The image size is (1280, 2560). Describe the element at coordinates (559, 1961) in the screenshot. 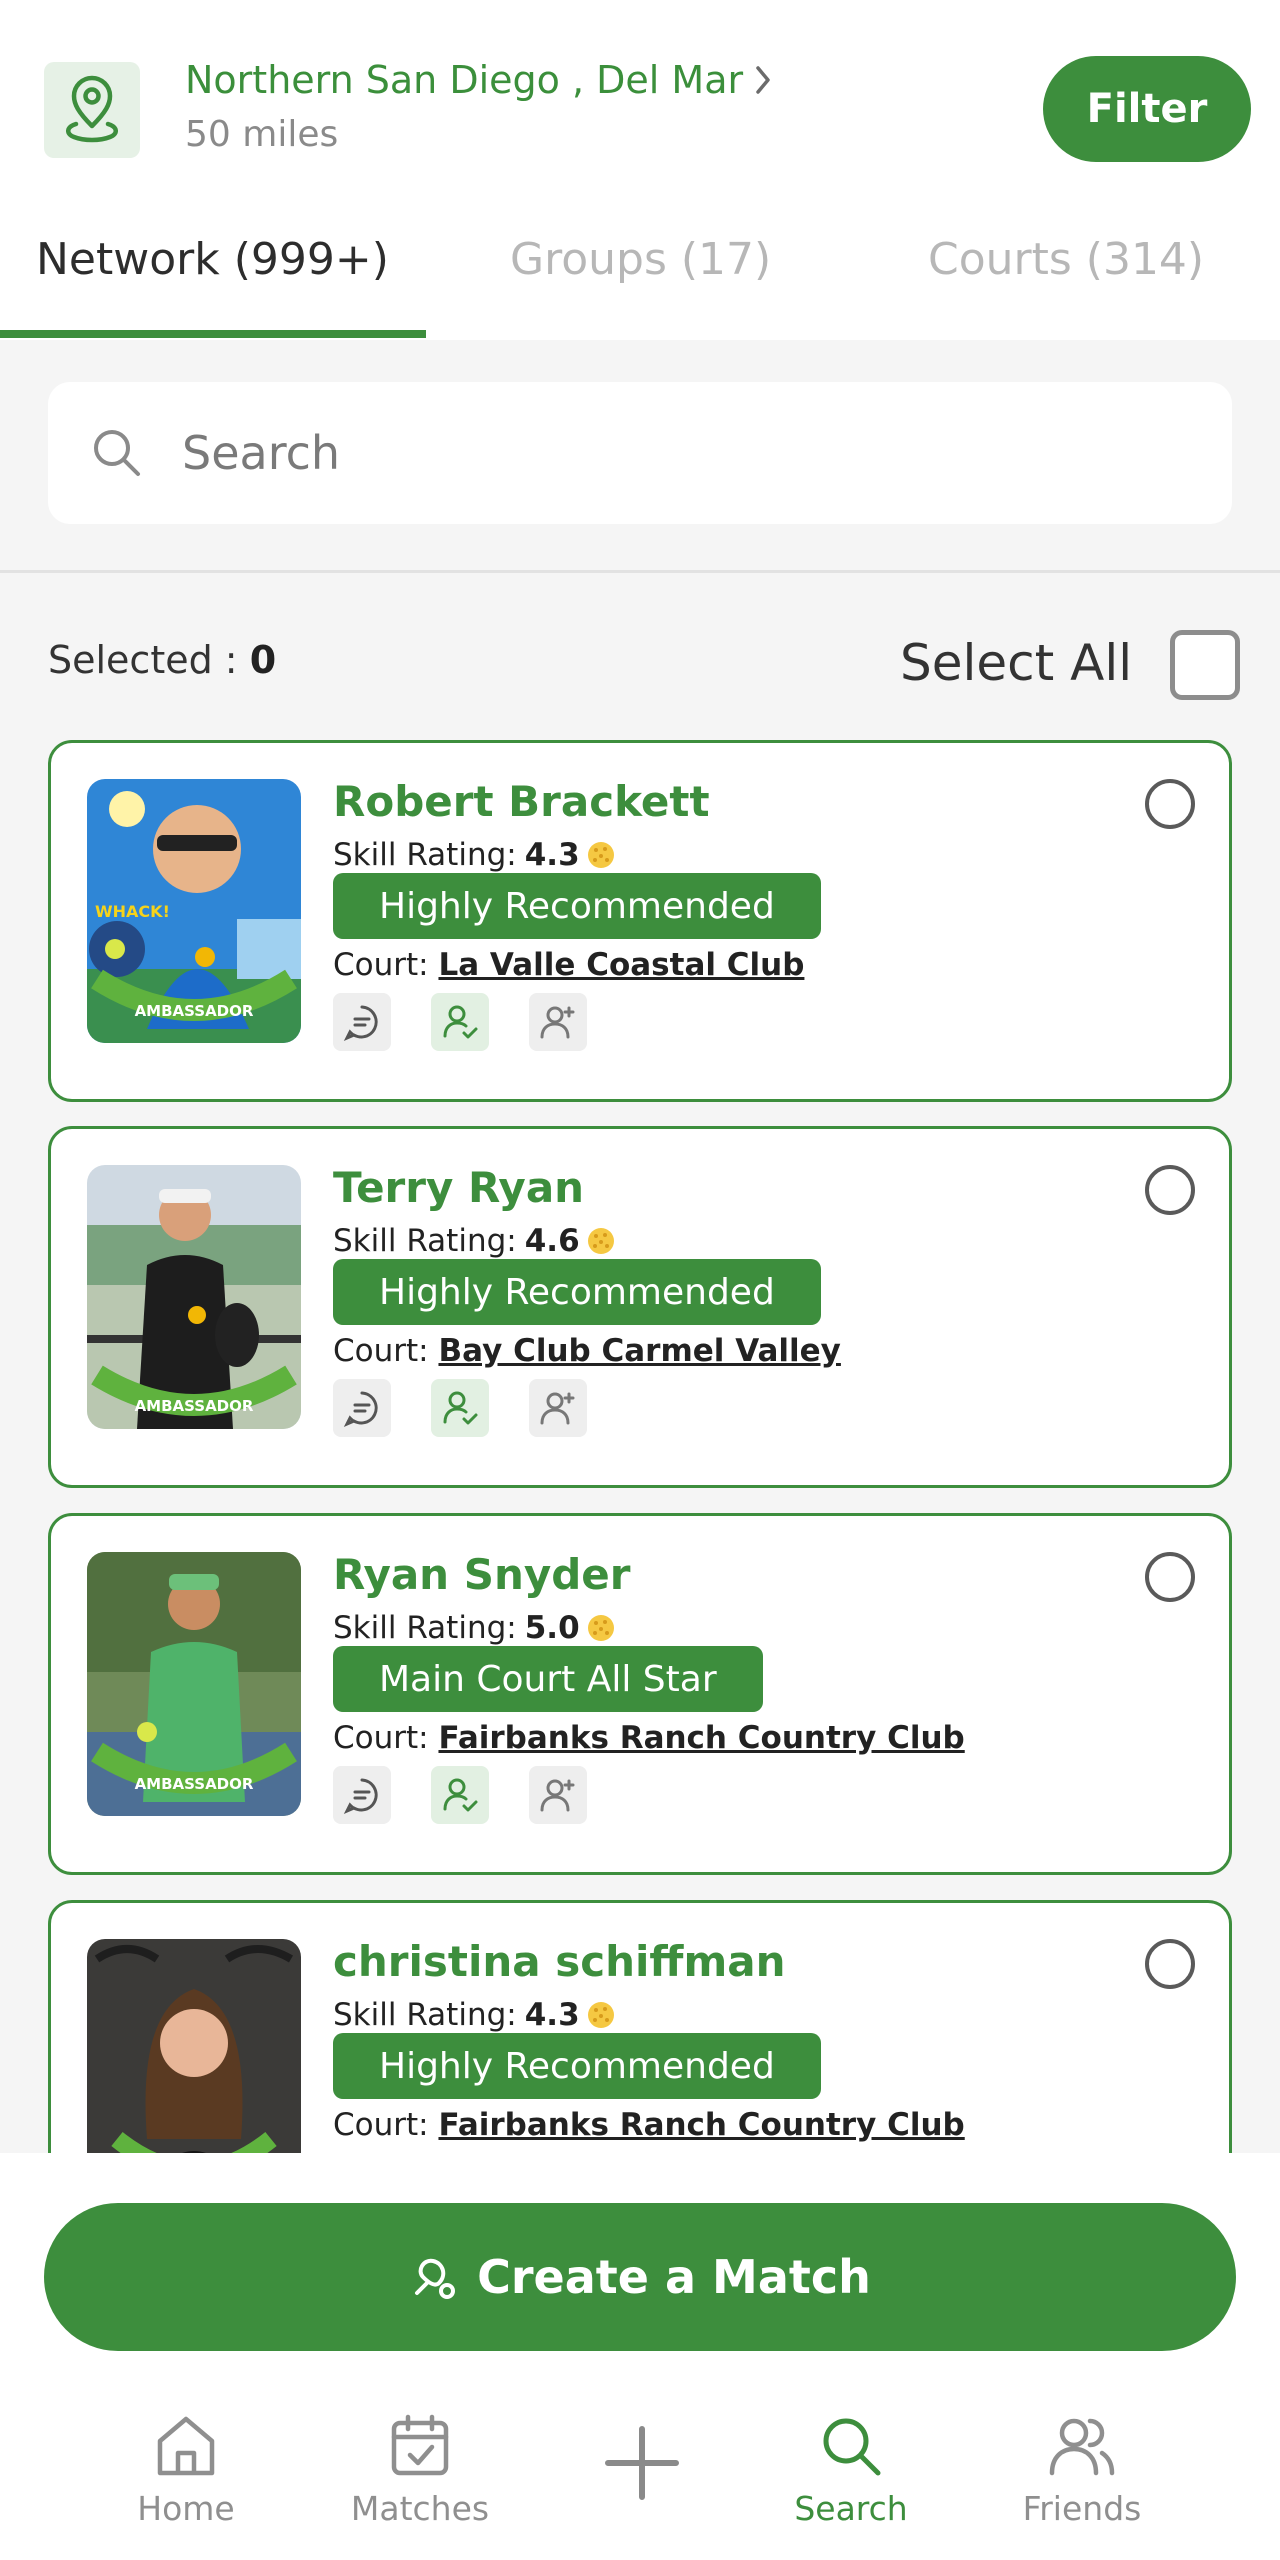

I see `player-name: christina schiffman` at that location.